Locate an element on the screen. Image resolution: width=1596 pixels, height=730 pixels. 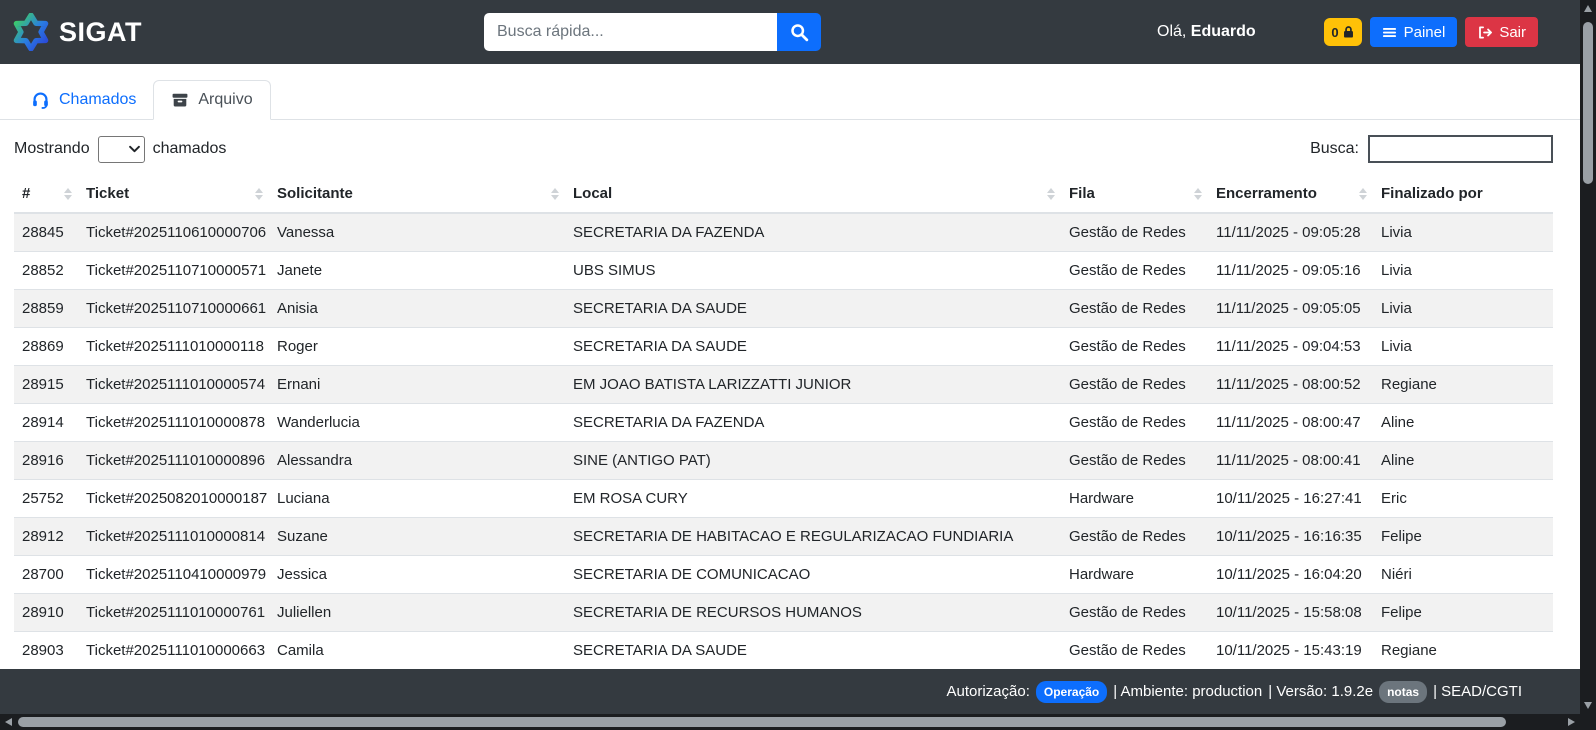
ambiente-text: | Ambiente: production is located at coordinates (1188, 691).